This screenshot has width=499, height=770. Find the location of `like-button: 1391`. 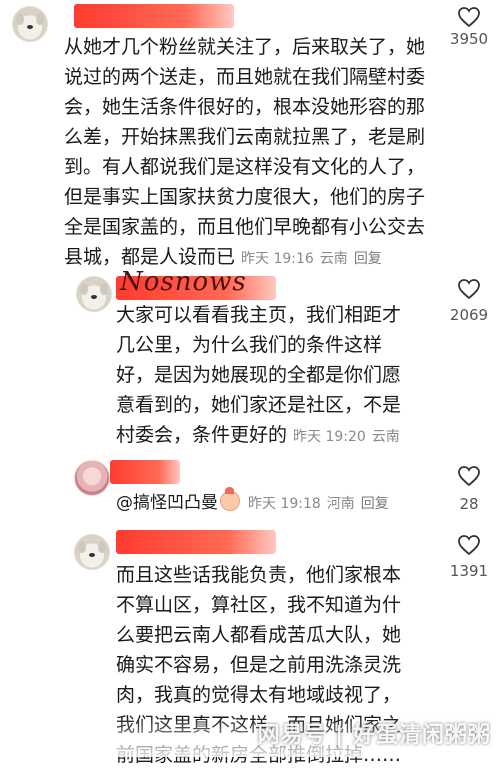

like-button: 1391 is located at coordinates (461, 557).